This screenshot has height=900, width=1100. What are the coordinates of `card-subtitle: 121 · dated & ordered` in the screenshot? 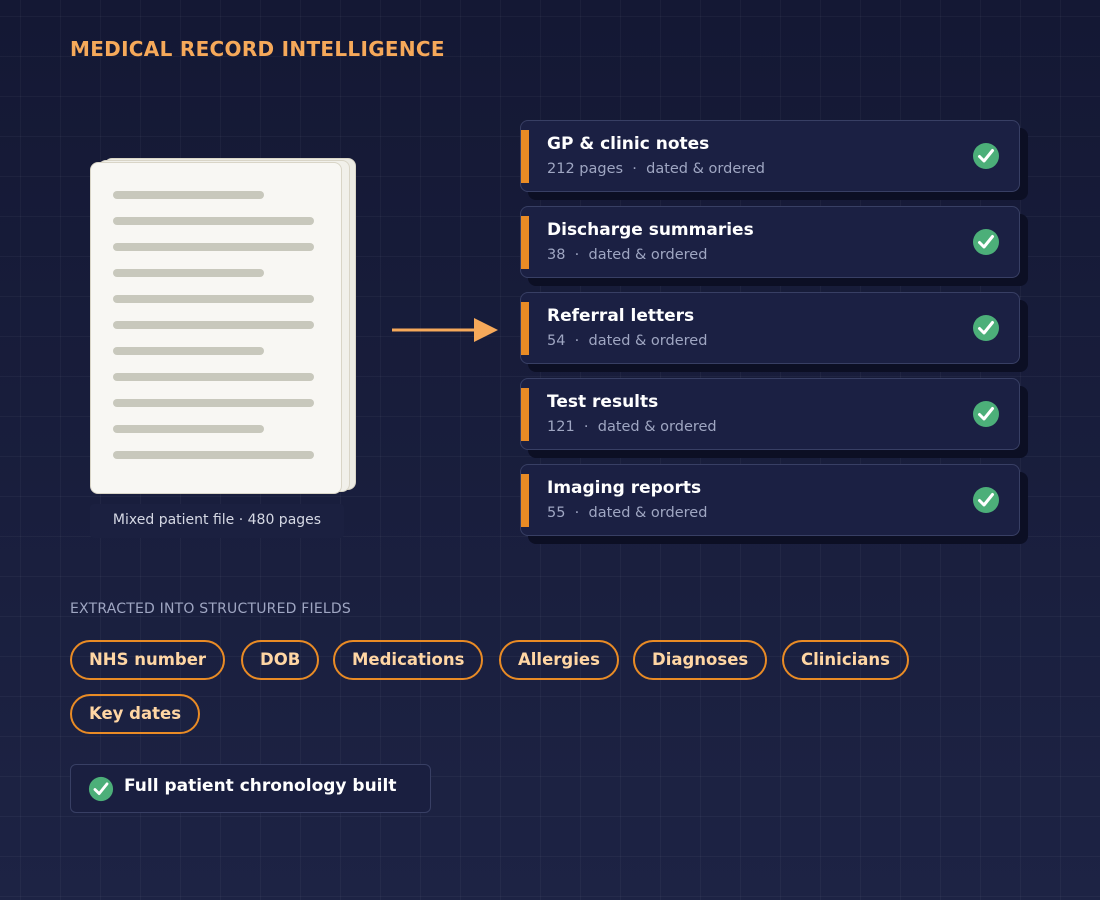 It's located at (632, 427).